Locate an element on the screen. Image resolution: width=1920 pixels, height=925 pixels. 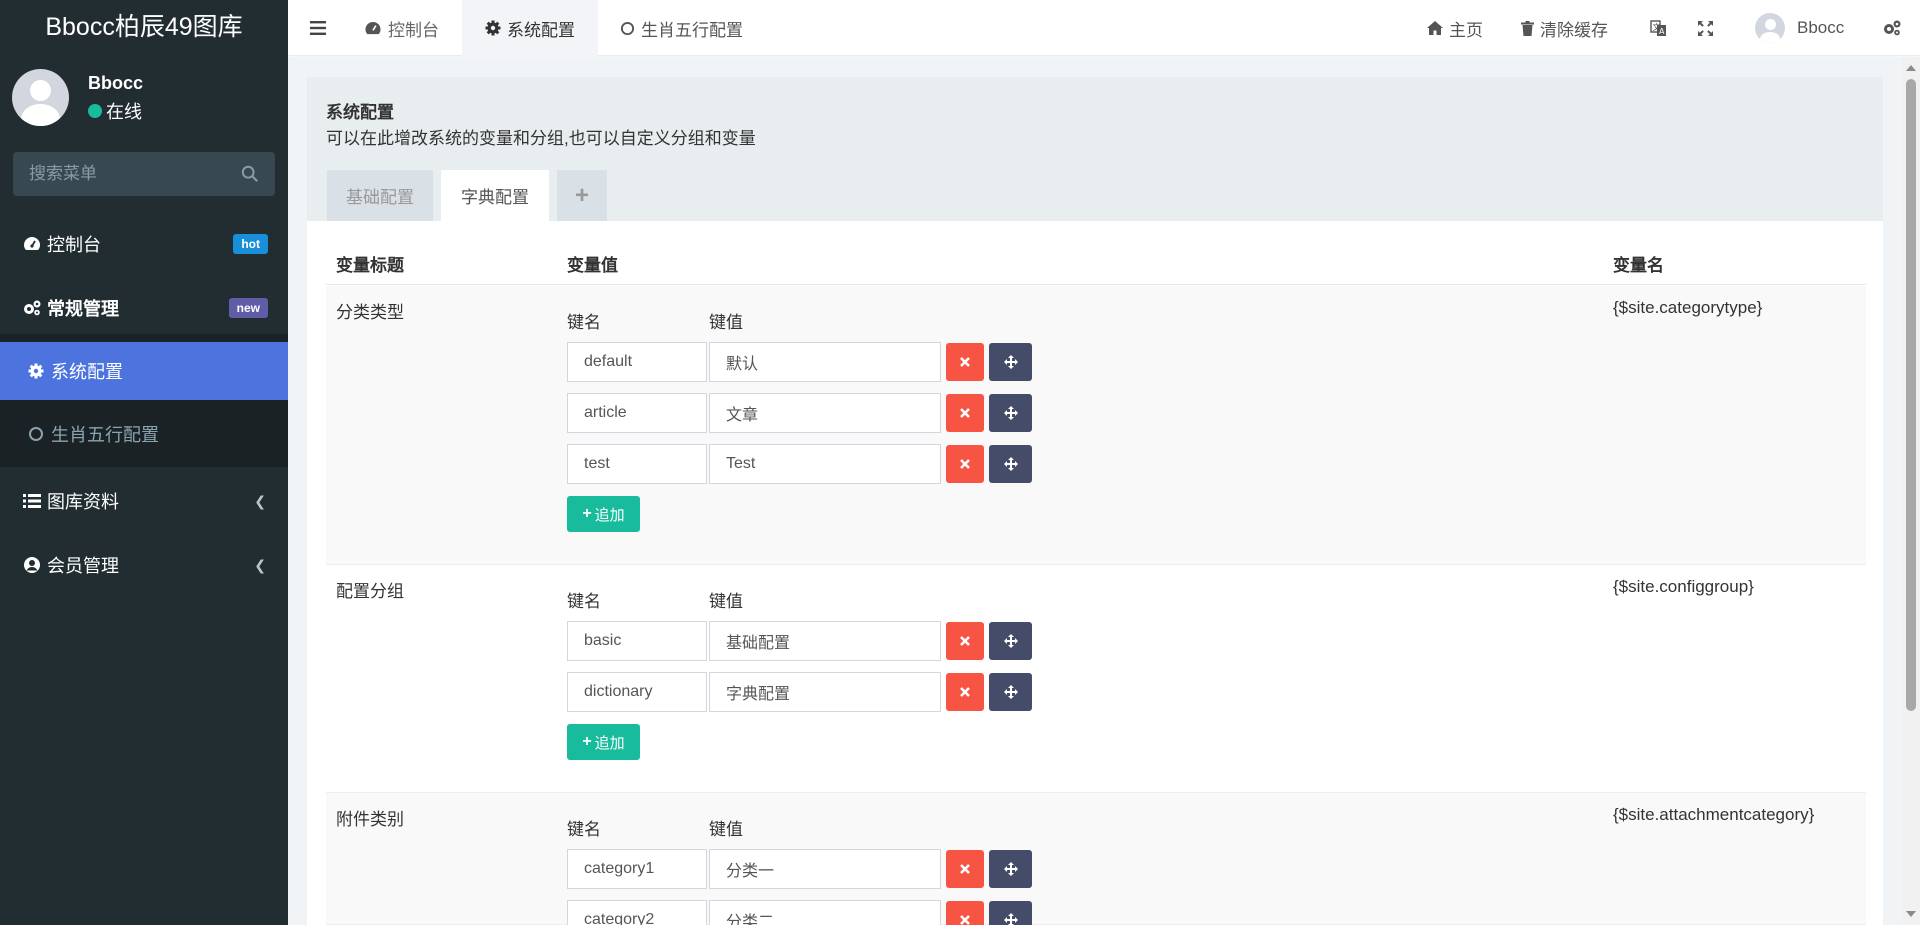
clear-cache-button: 清除缓存 is located at coordinates (1564, 28).